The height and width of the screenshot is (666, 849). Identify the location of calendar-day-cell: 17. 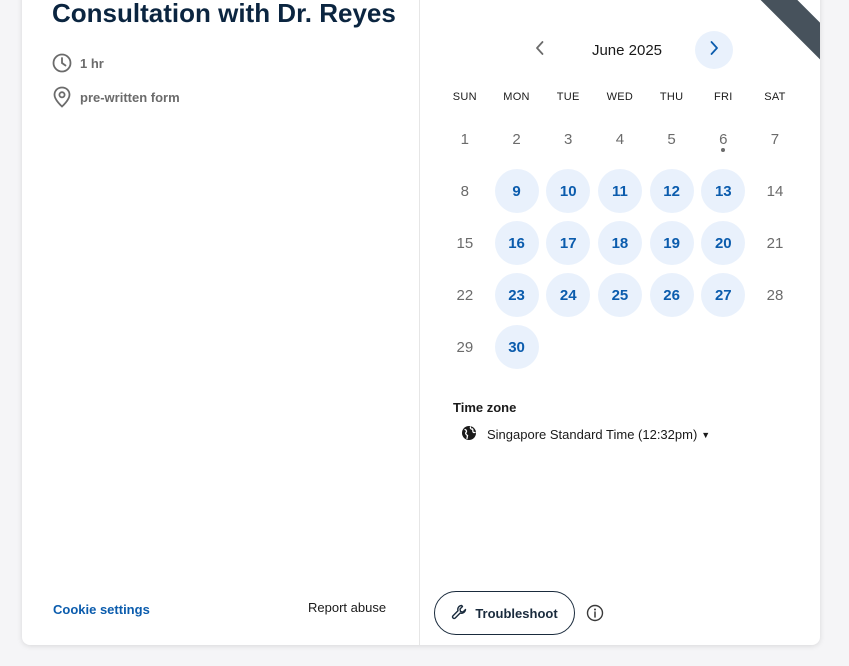
(568, 243).